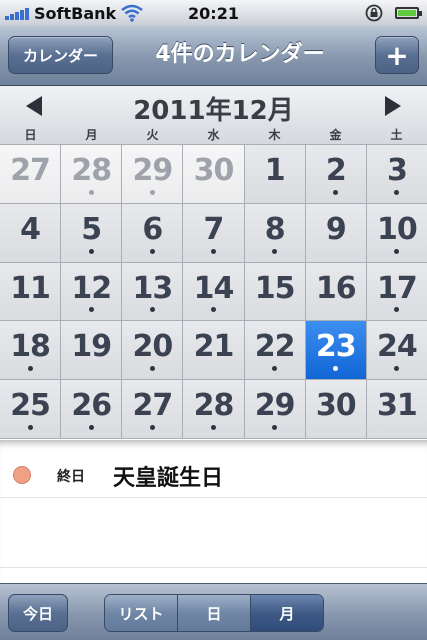  What do you see at coordinates (287, 613) in the screenshot?
I see `segment-month: 月` at bounding box center [287, 613].